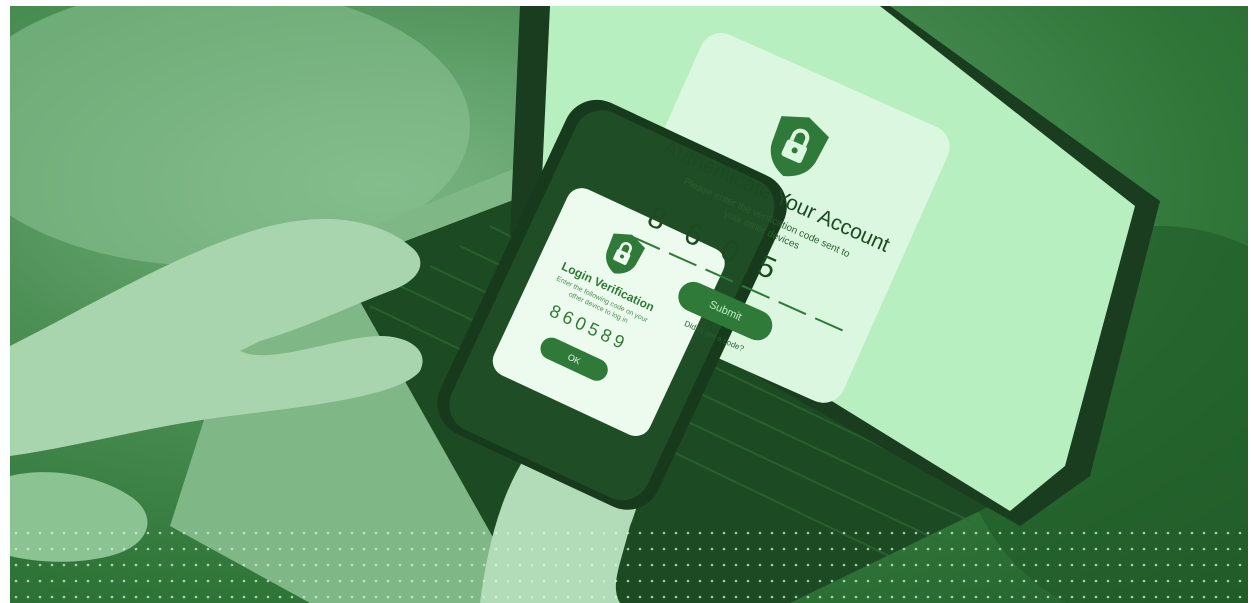 This screenshot has width=1251, height=603. What do you see at coordinates (79, 517) in the screenshot?
I see `left-arm` at bounding box center [79, 517].